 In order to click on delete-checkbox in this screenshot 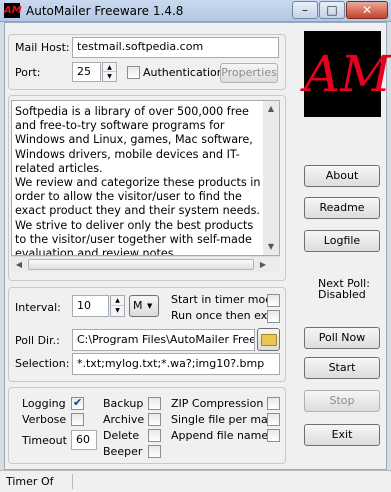, I will do `click(154, 435)`.